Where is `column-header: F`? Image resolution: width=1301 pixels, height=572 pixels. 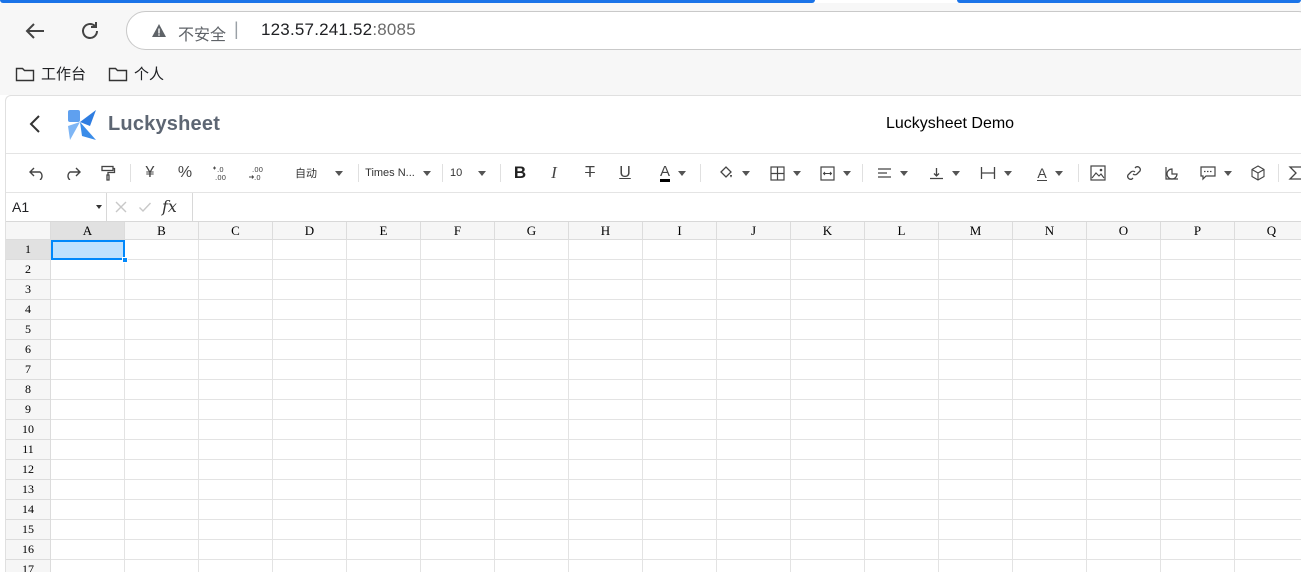
column-header: F is located at coordinates (458, 231).